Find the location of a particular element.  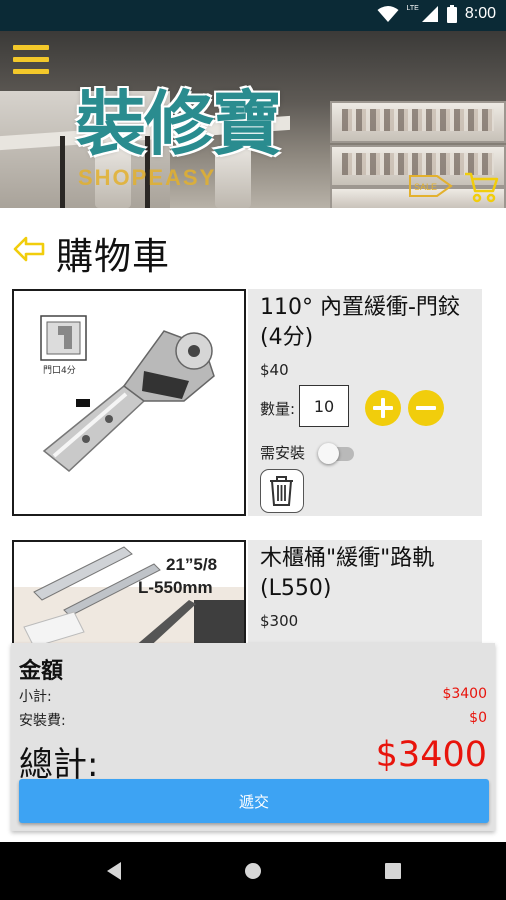

status-icons: LTE 8:00 is located at coordinates (436, 14).